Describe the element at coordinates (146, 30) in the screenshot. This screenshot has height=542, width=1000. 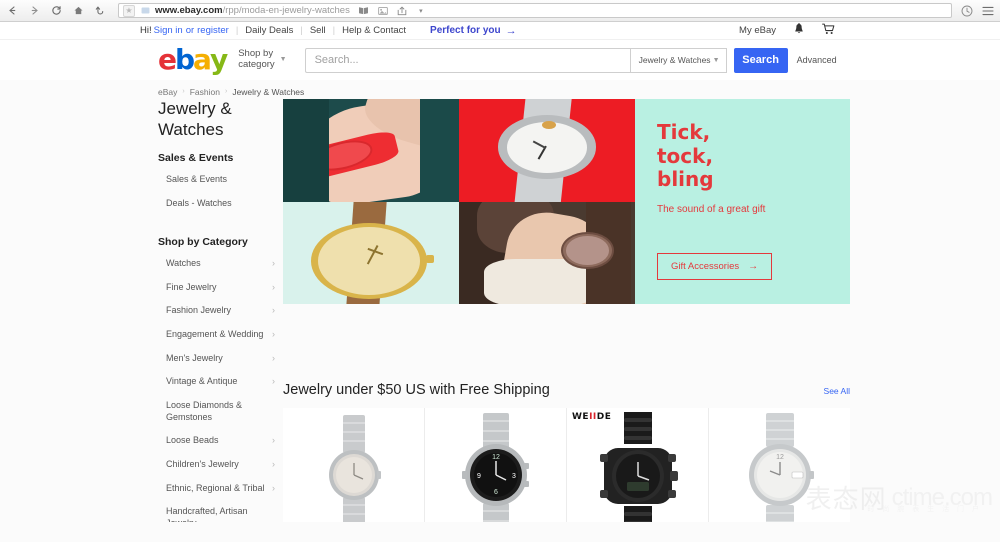
I see `greeting-text: Hi!` at that location.